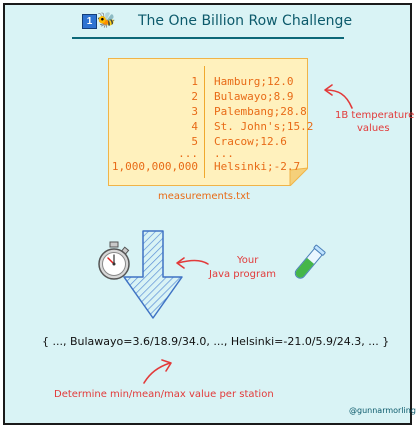 The height and width of the screenshot is (430, 417). What do you see at coordinates (248, 260) in the screenshot?
I see `program-annotation-line1: Your` at bounding box center [248, 260].